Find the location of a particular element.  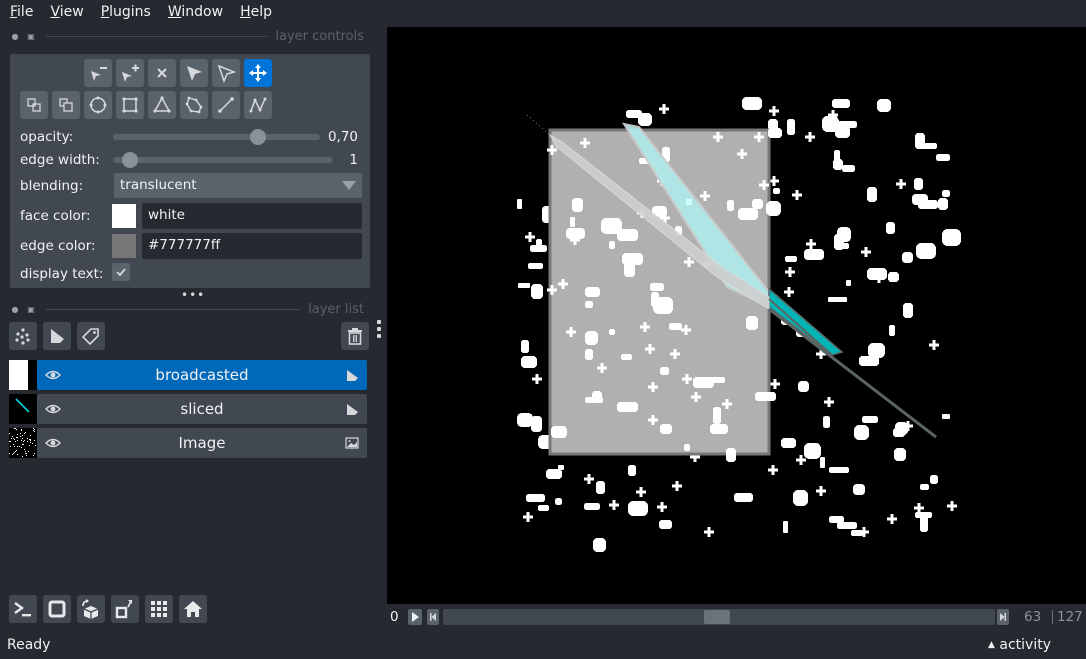

move-front-button is located at coordinates (66, 105).